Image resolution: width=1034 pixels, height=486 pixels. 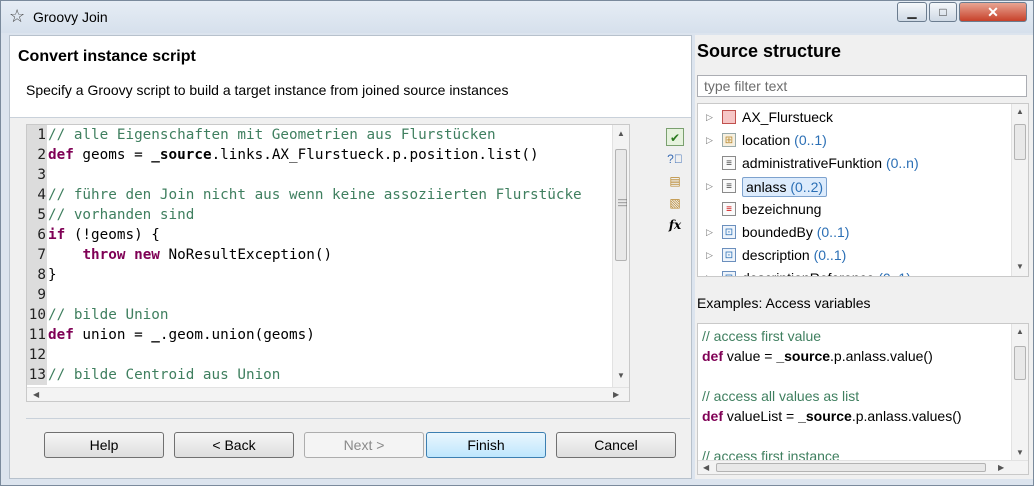 What do you see at coordinates (729, 117) in the screenshot?
I see `class-icon` at bounding box center [729, 117].